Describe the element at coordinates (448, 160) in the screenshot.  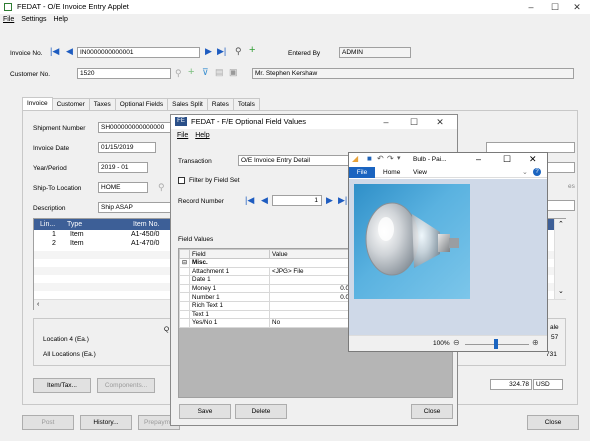
I see `paint-title-bar: ◢ ■ ↶ ↷ ▾ Bulb - Pai... – ☐ ✕` at that location.